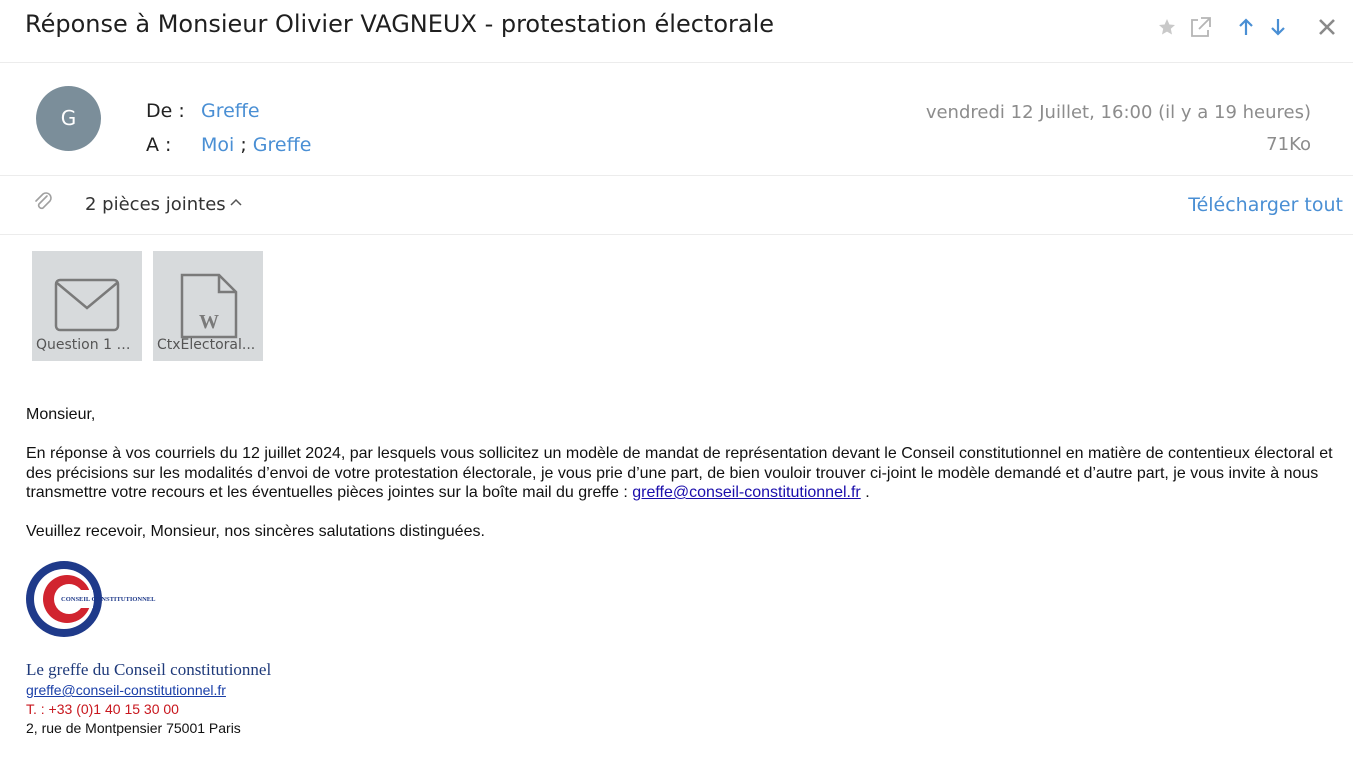 This screenshot has width=1353, height=763. I want to click on paperclip-icon, so click(43, 204).